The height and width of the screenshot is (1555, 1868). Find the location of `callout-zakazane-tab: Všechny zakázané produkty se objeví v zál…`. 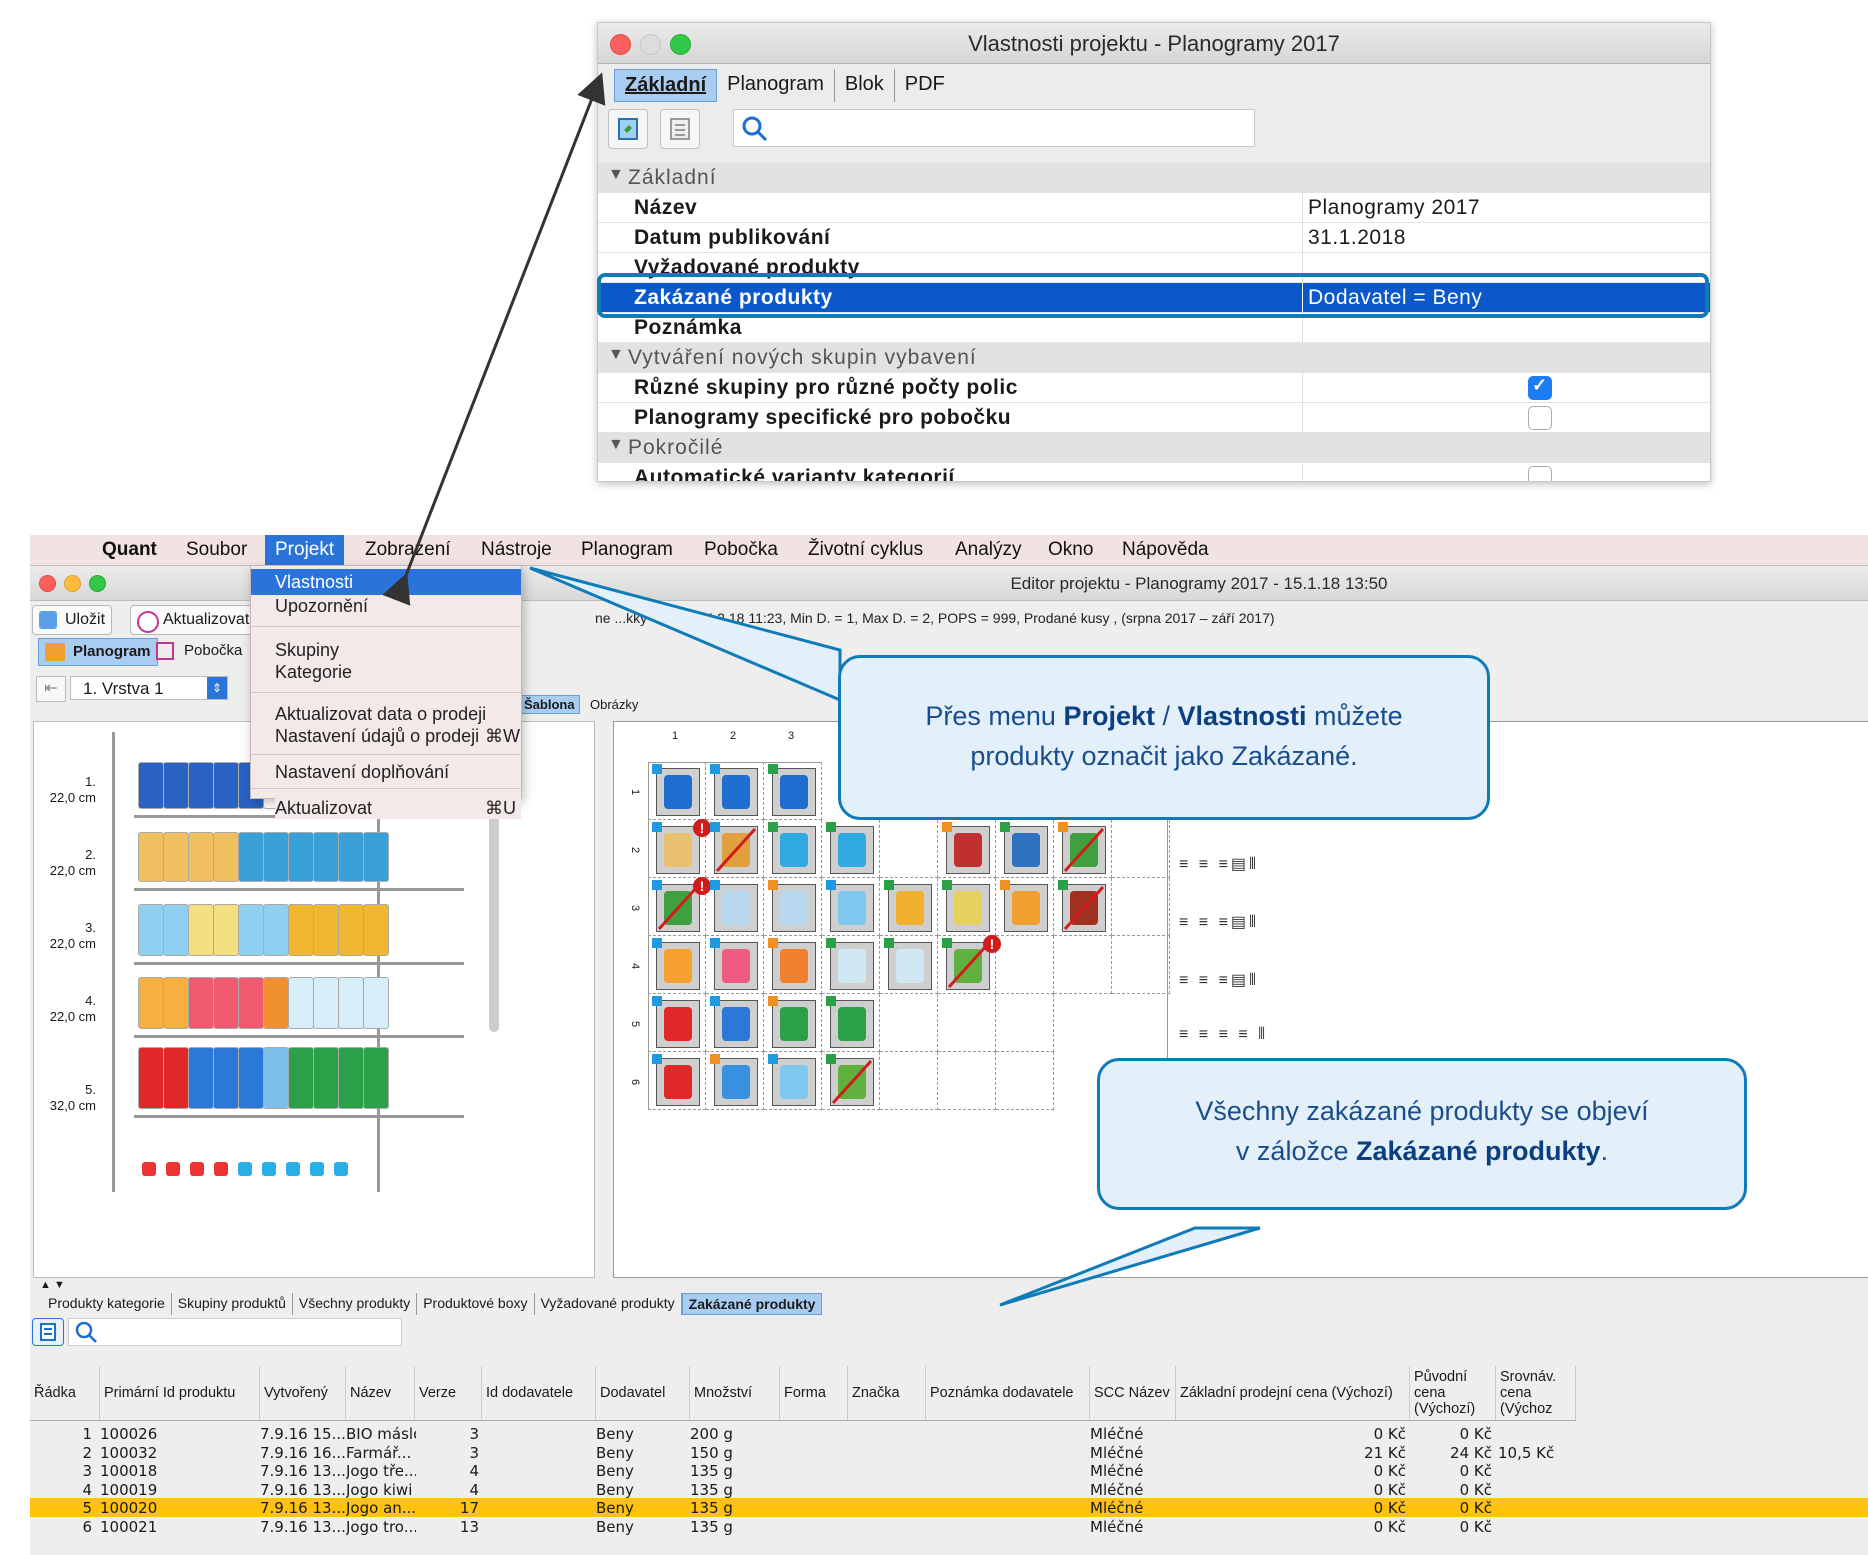

callout-zakazane-tab: Všechny zakázané produkty se objeví v zál… is located at coordinates (1422, 1134).